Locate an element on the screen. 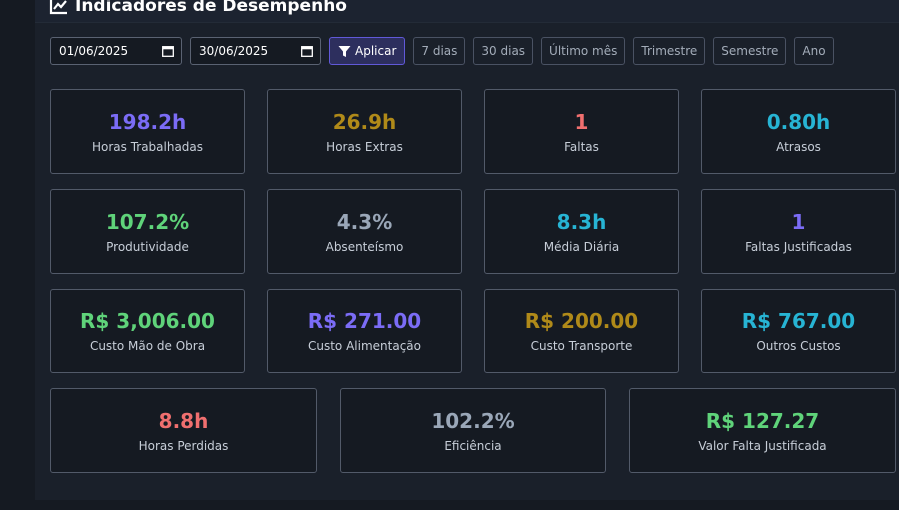 Image resolution: width=899 pixels, height=510 pixels. metric-card-labor-cost: R$ 3,006.00 Custo Mão de Obra is located at coordinates (147, 331).